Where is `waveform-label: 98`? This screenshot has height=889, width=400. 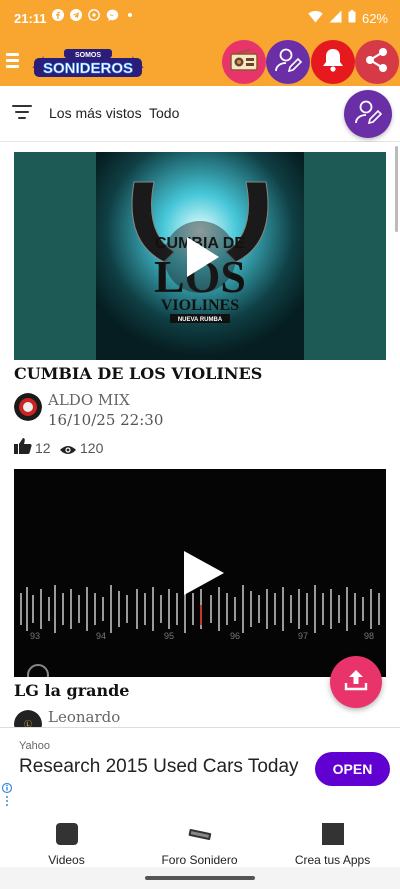 waveform-label: 98 is located at coordinates (369, 636).